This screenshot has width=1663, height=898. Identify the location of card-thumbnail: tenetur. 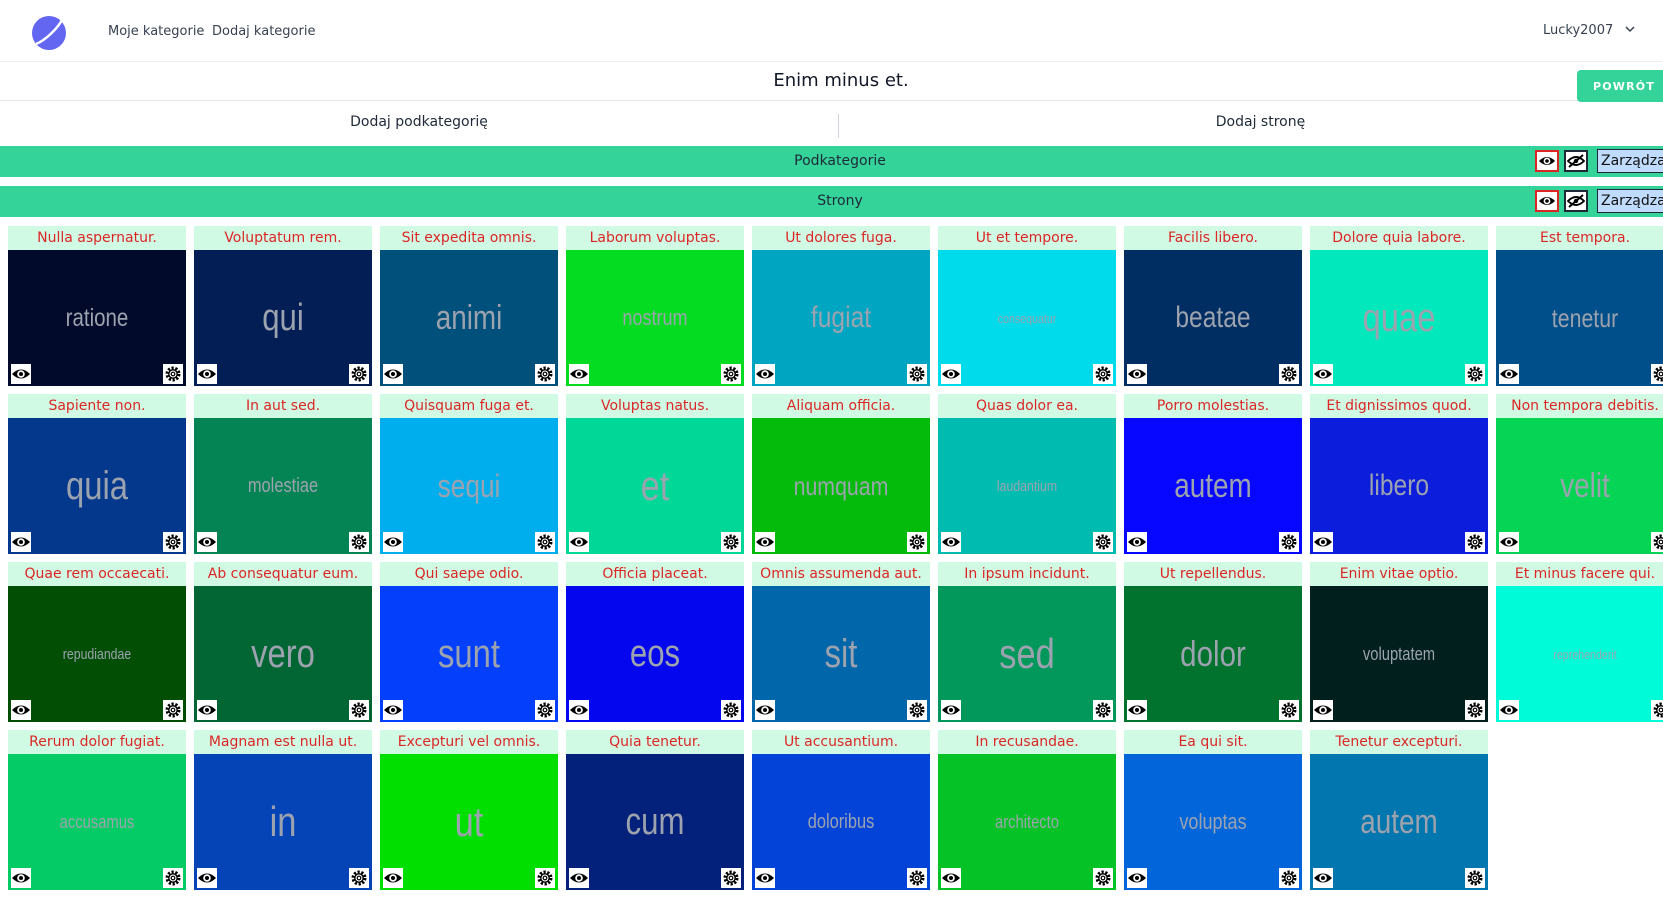
(1579, 318).